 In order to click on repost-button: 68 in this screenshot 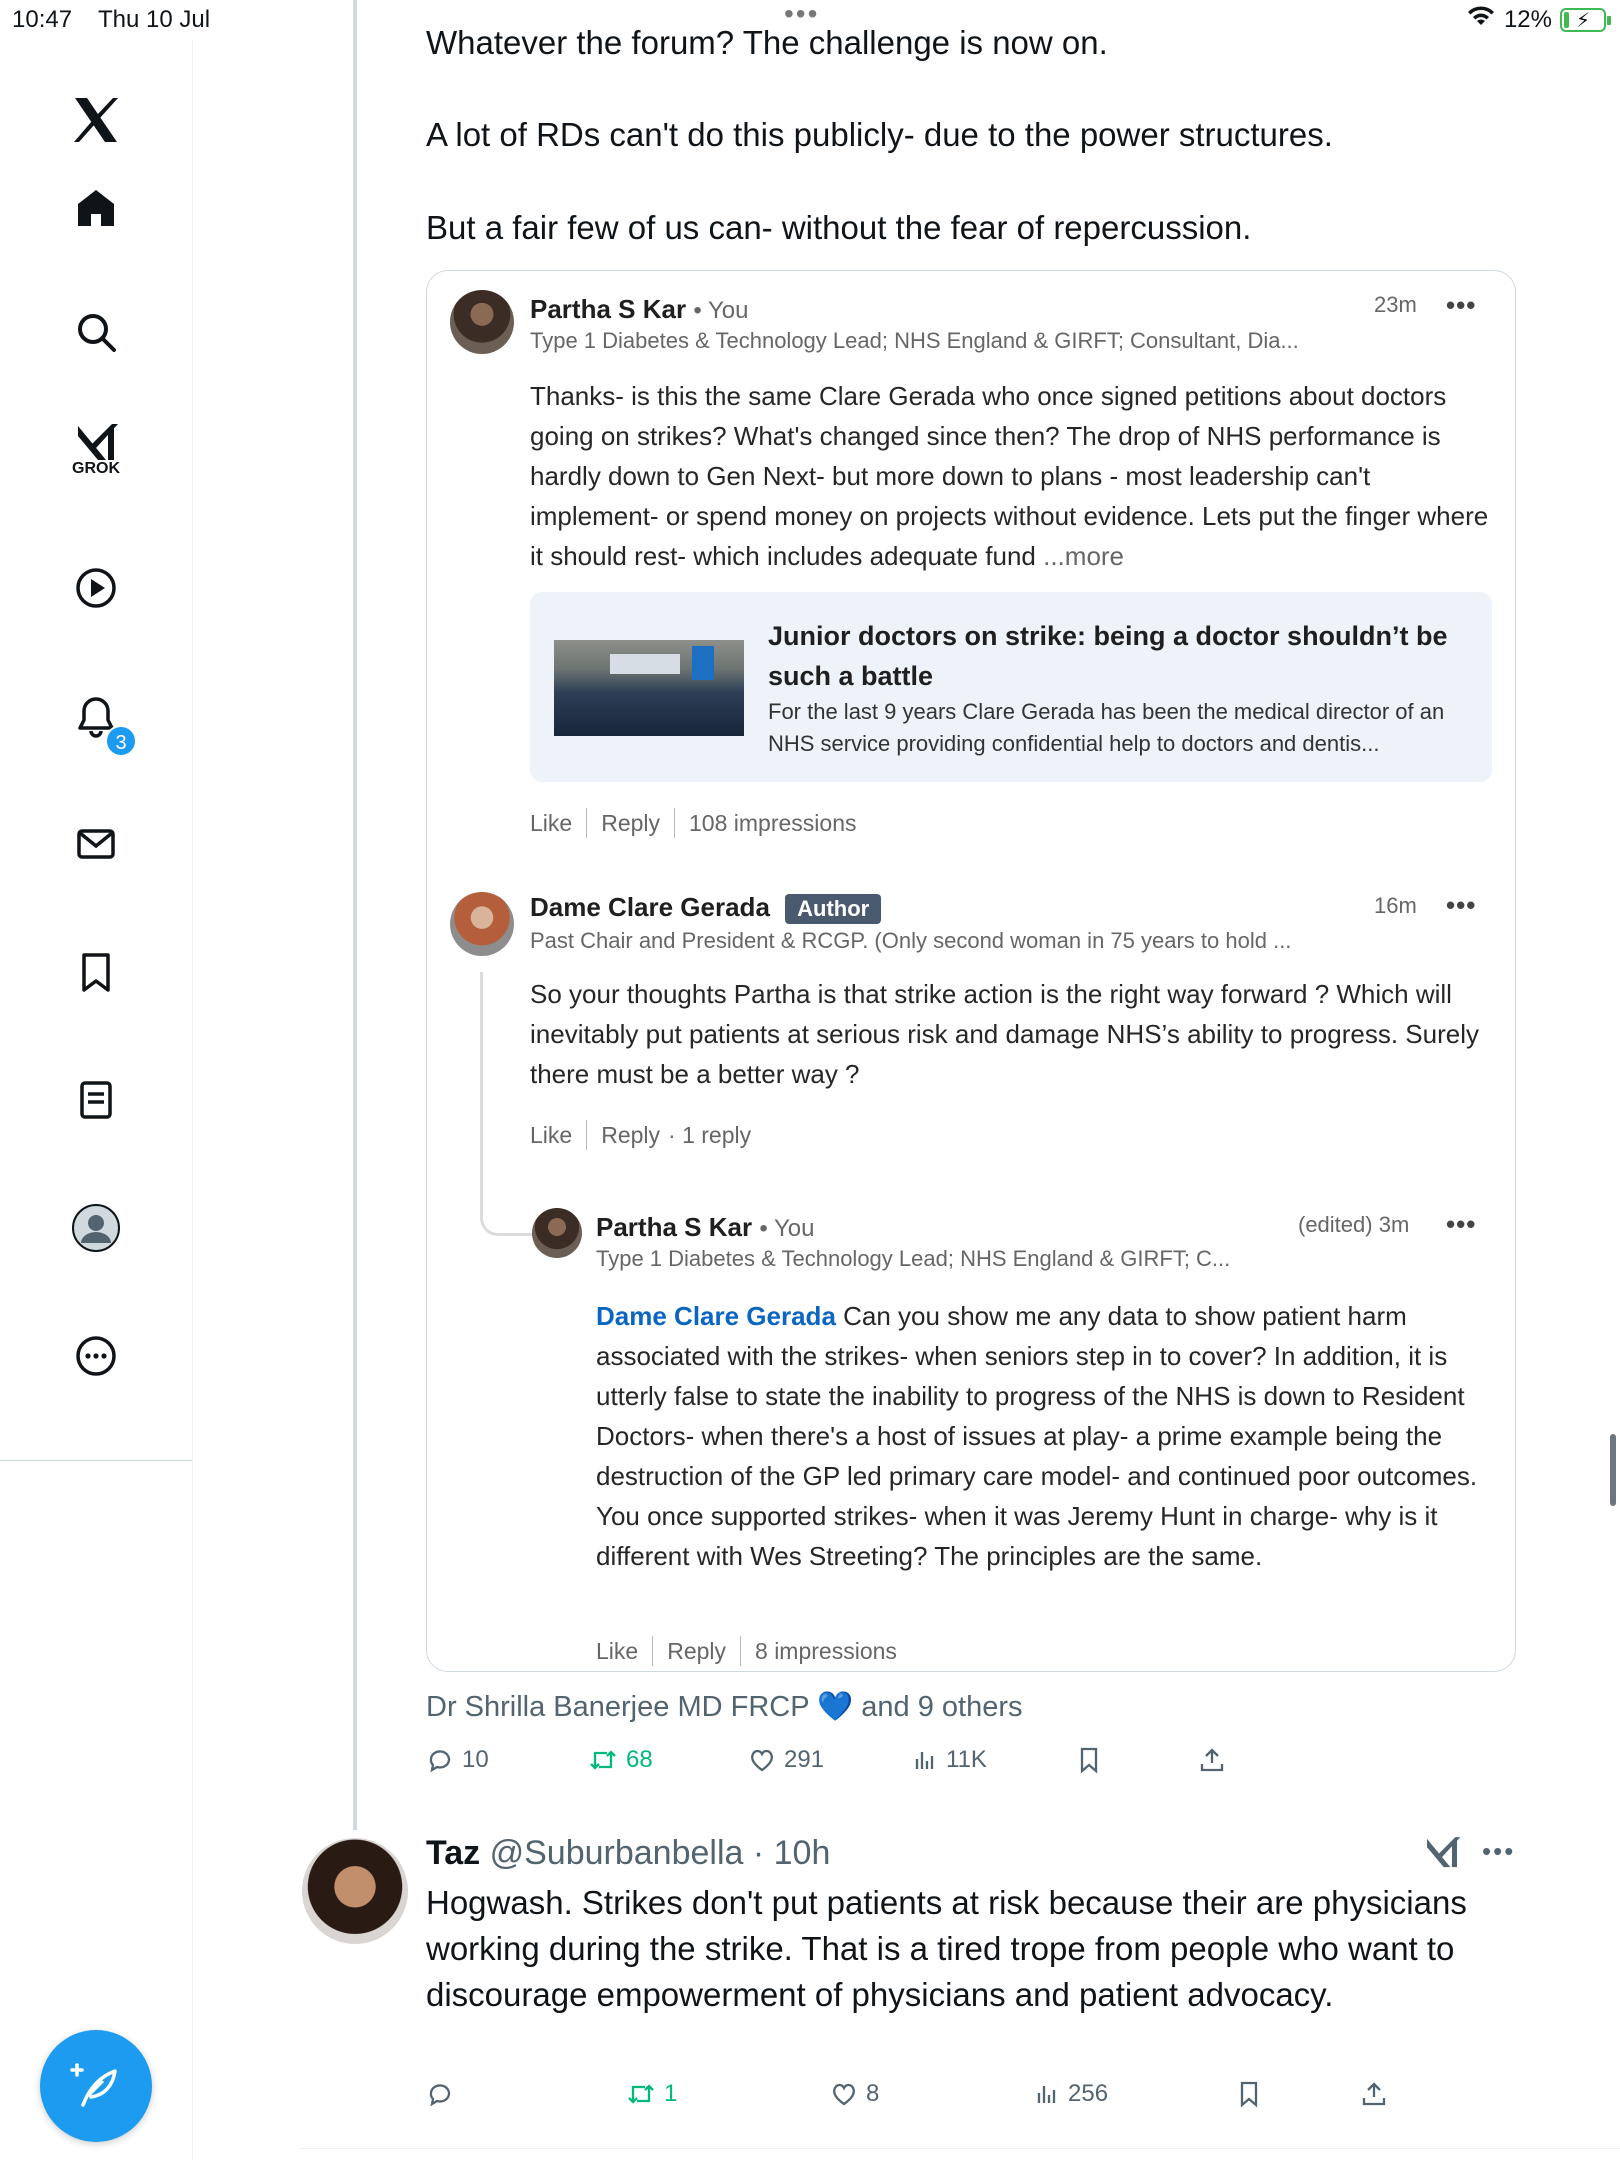, I will do `click(620, 1760)`.